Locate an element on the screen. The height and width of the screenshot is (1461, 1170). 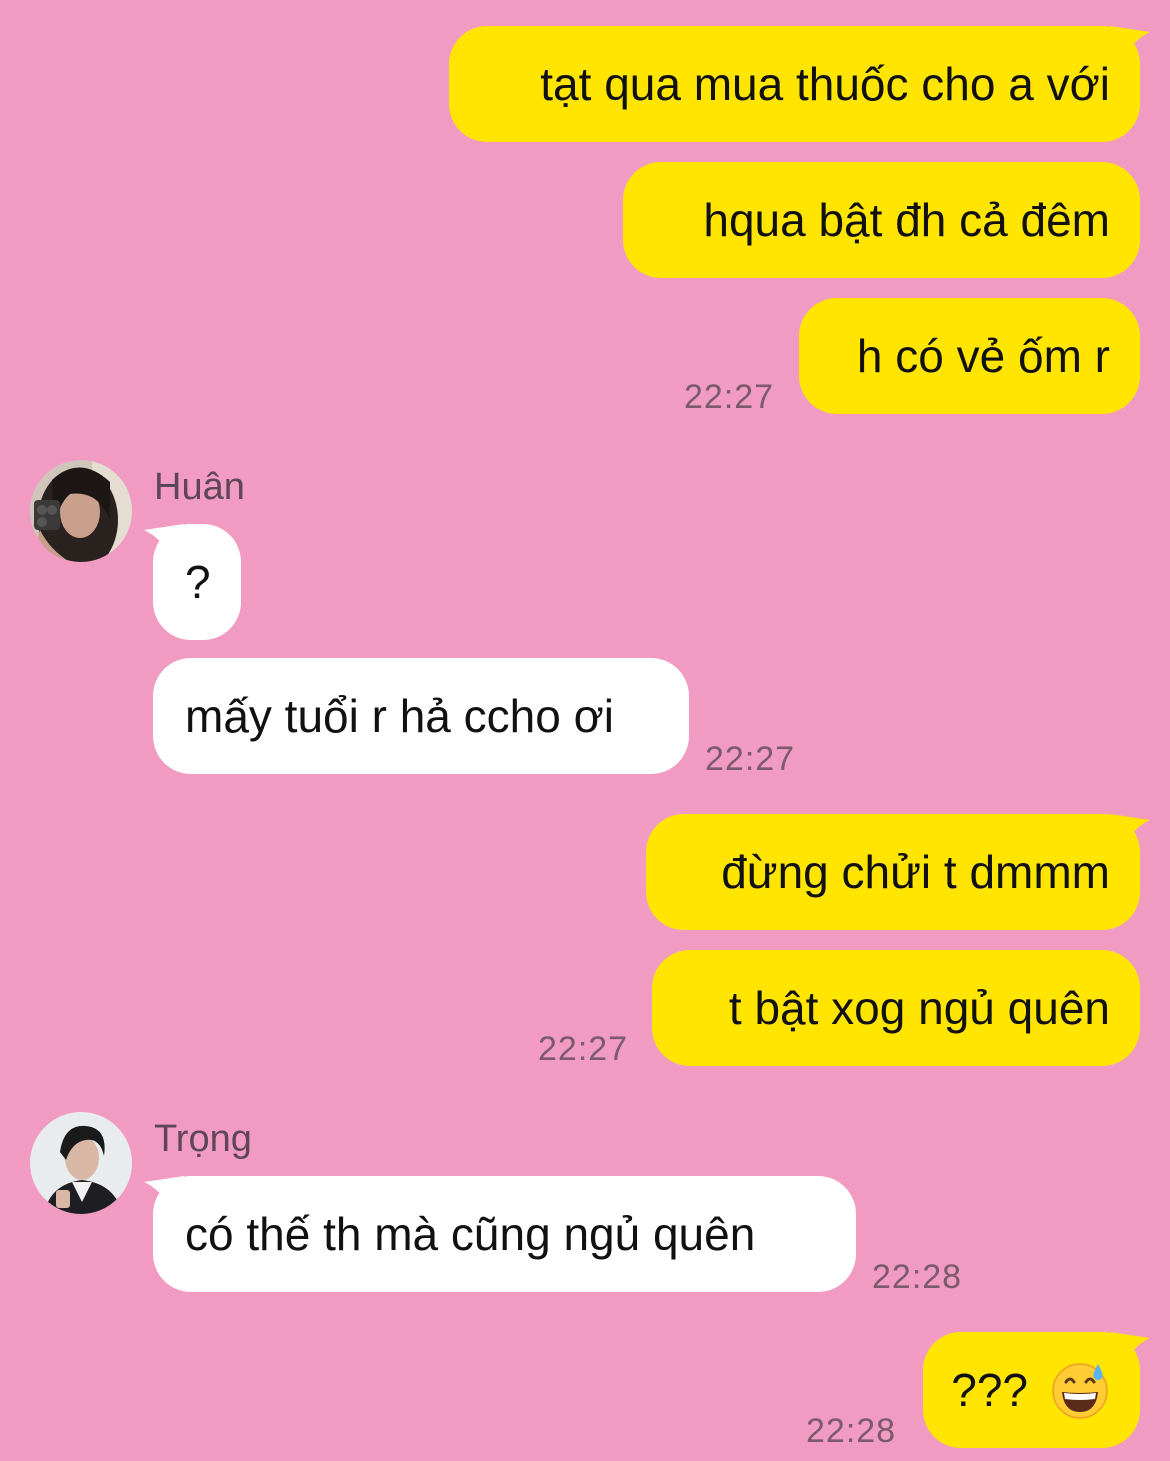
incoming-message: mấy tuổi r hả ccho ơi is located at coordinates (421, 716).